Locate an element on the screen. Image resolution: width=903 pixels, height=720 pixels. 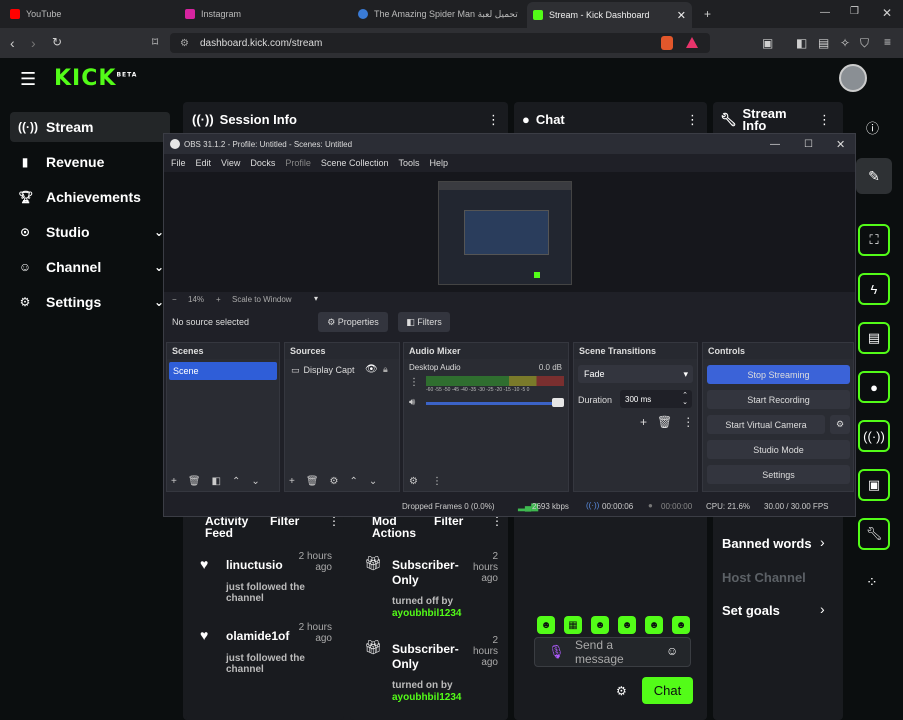
maximize-icon: ☐ is located at coordinates (808, 144).